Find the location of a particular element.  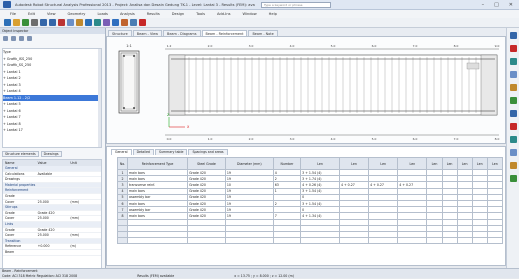

slab-icon is located at coordinates (513, 152).